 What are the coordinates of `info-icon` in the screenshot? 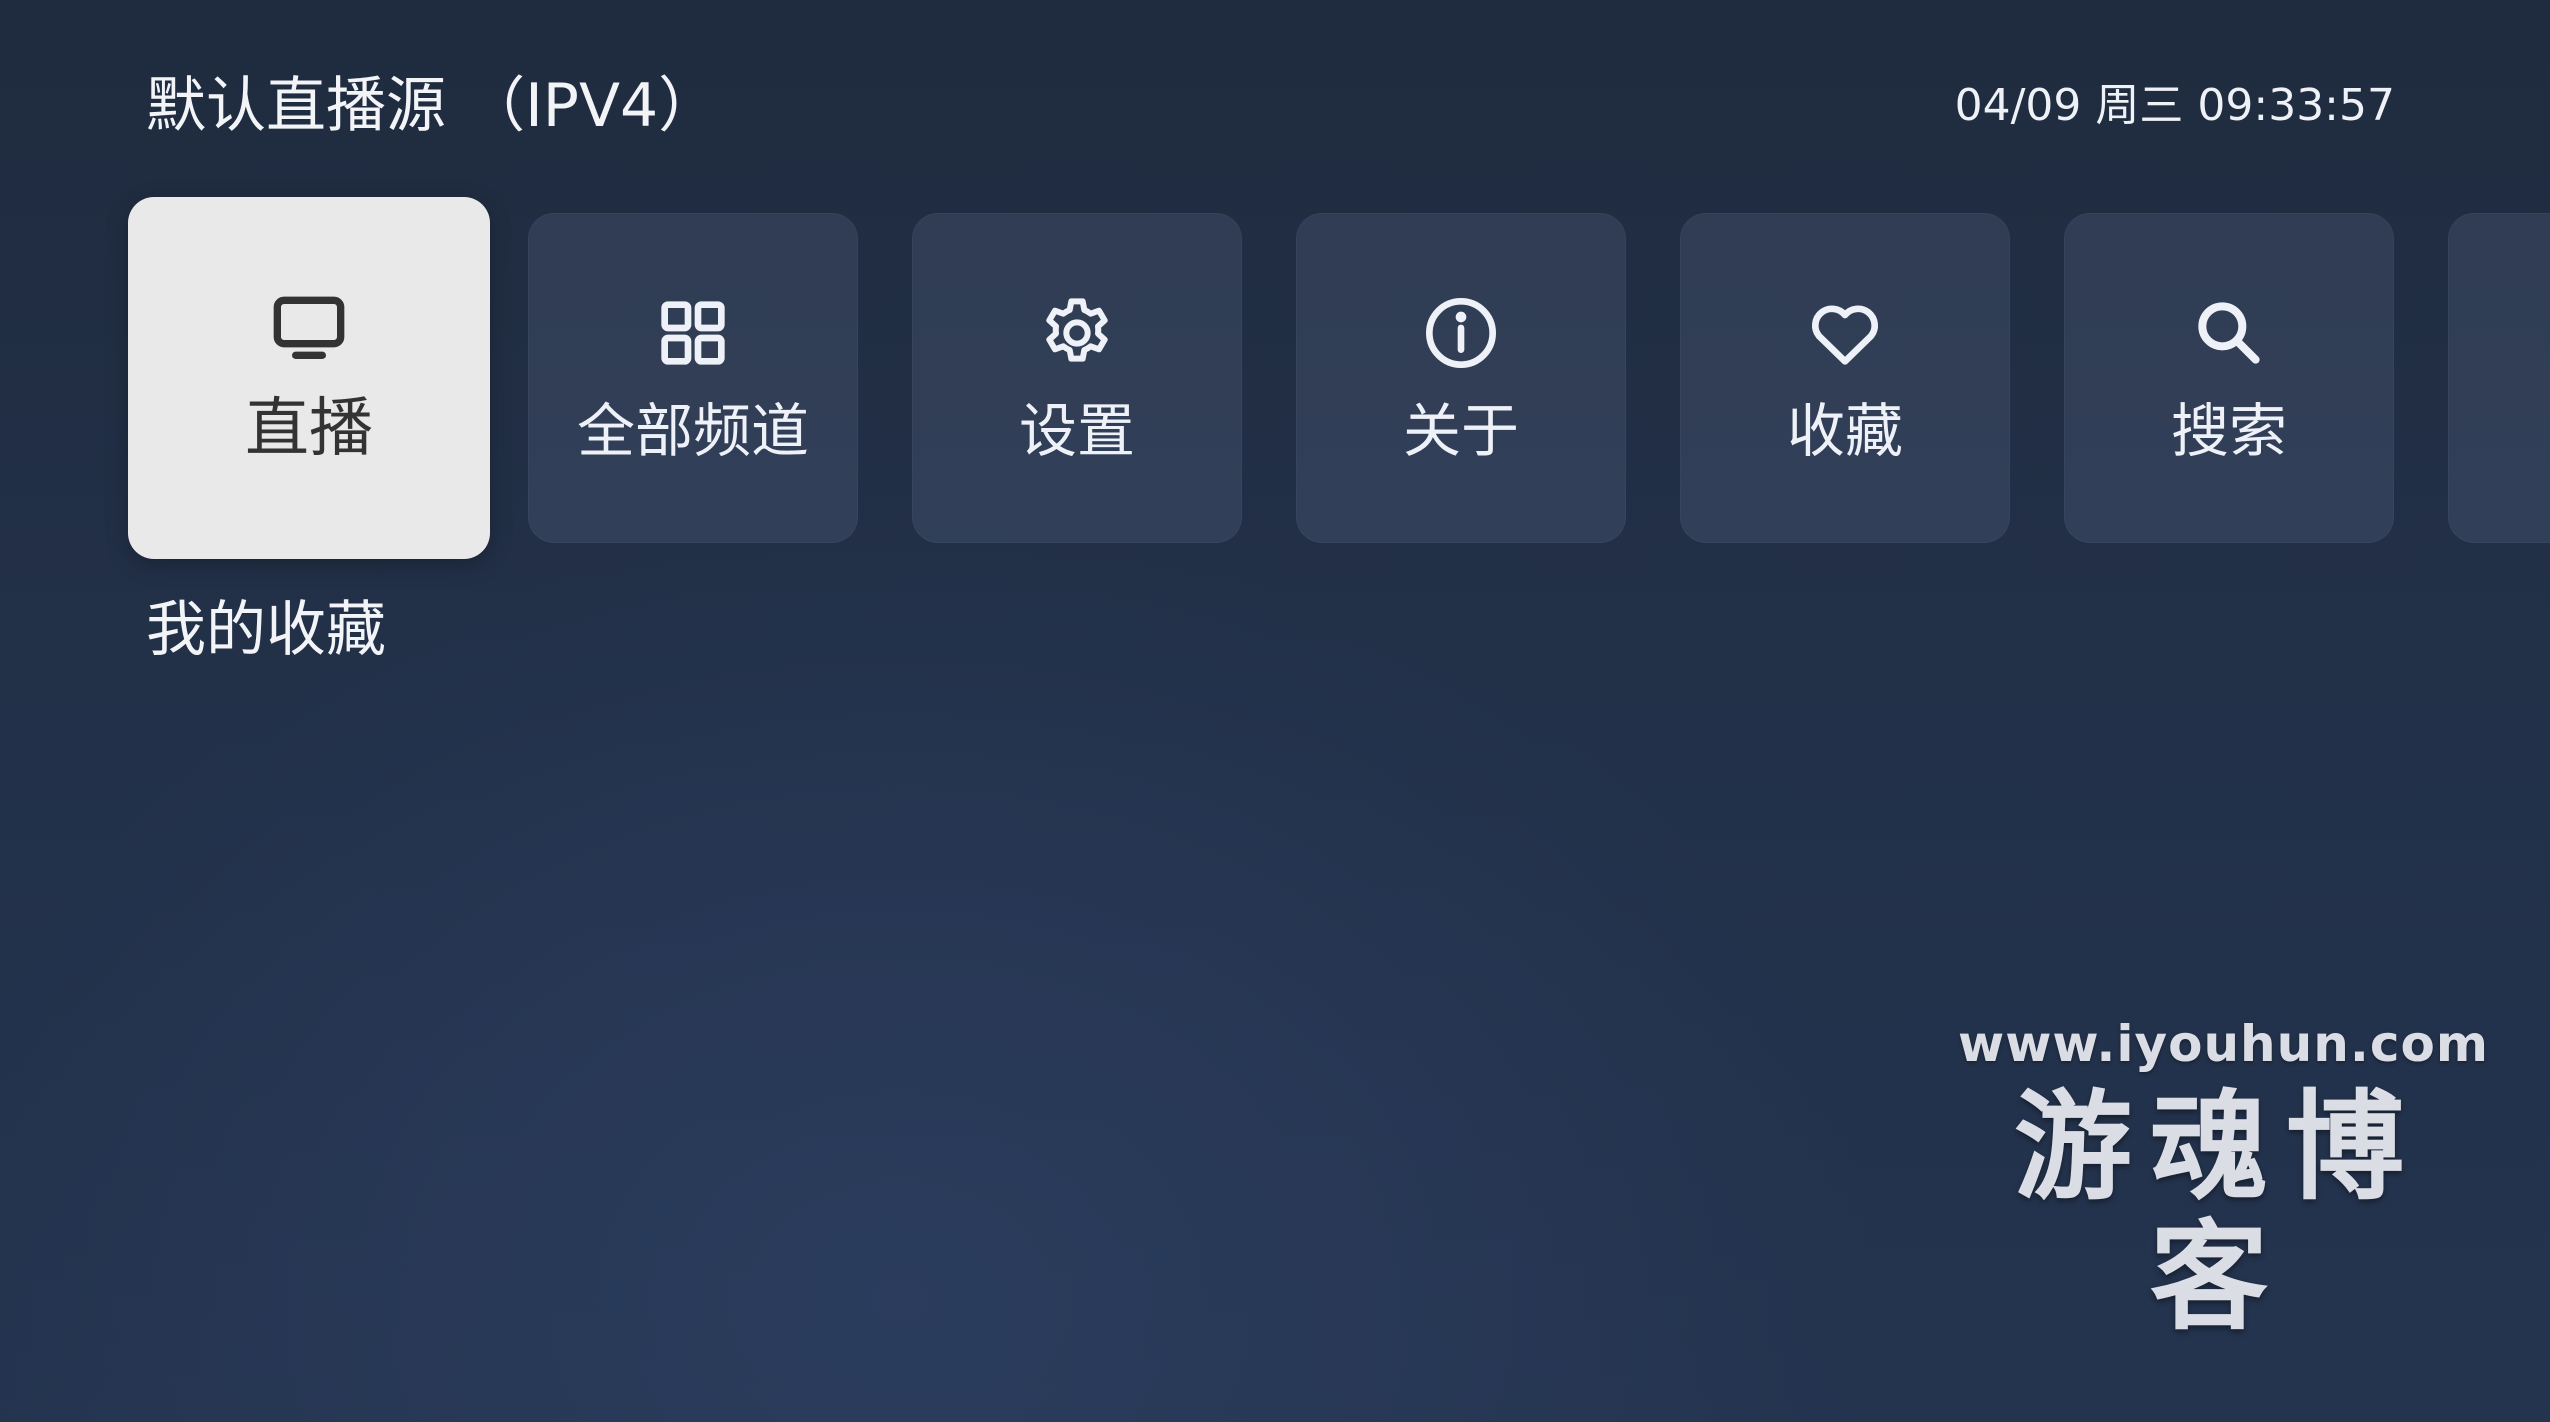 It's located at (1461, 333).